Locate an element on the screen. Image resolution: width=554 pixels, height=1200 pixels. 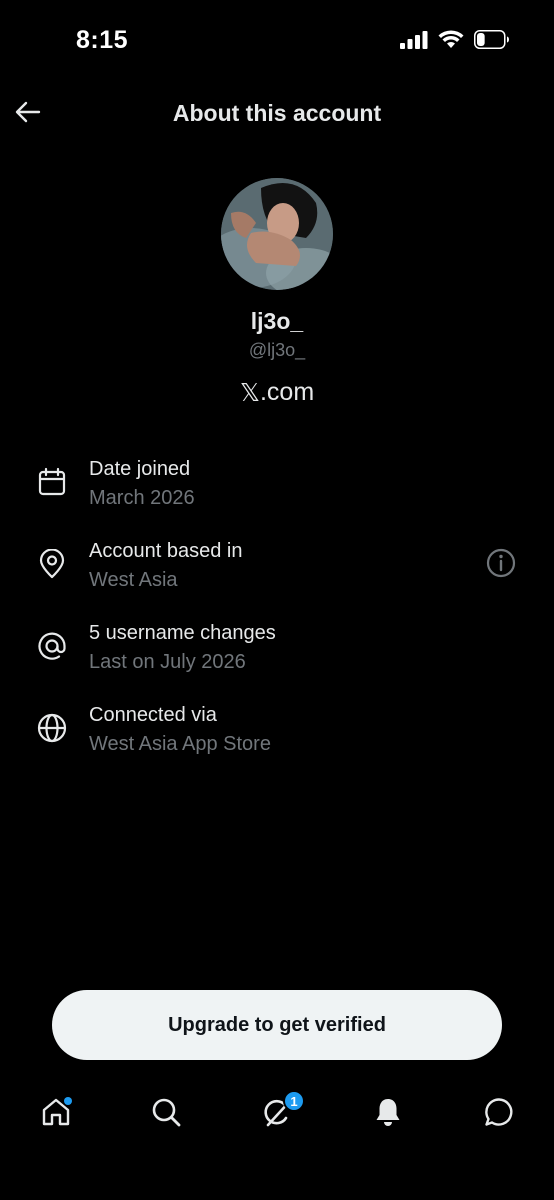
messages-icon is located at coordinates (499, 1114).